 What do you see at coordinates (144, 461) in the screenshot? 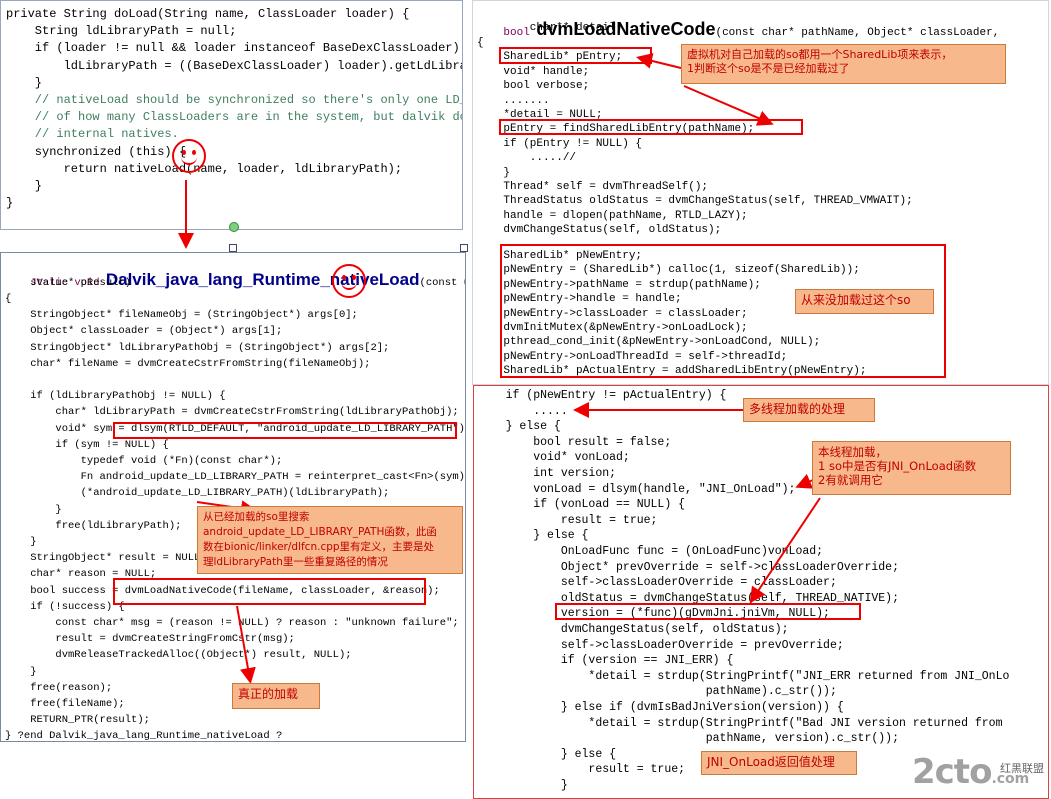
I see `code-line: typedef void (*Fn)(const char*);` at bounding box center [144, 461].